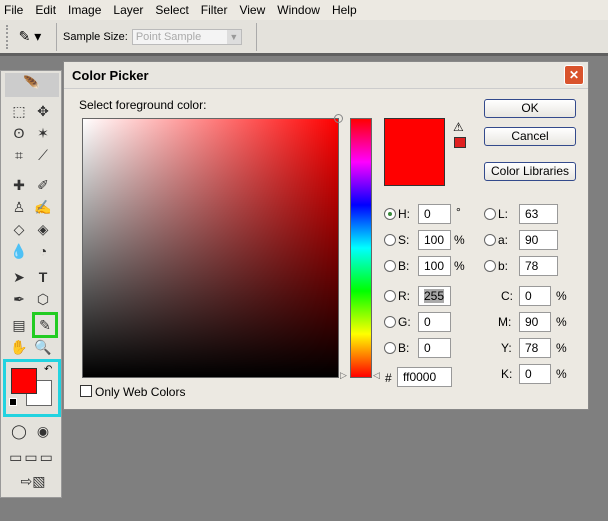 Image resolution: width=608 pixels, height=521 pixels. What do you see at coordinates (390, 266) in the screenshot?
I see `radio-b` at bounding box center [390, 266].